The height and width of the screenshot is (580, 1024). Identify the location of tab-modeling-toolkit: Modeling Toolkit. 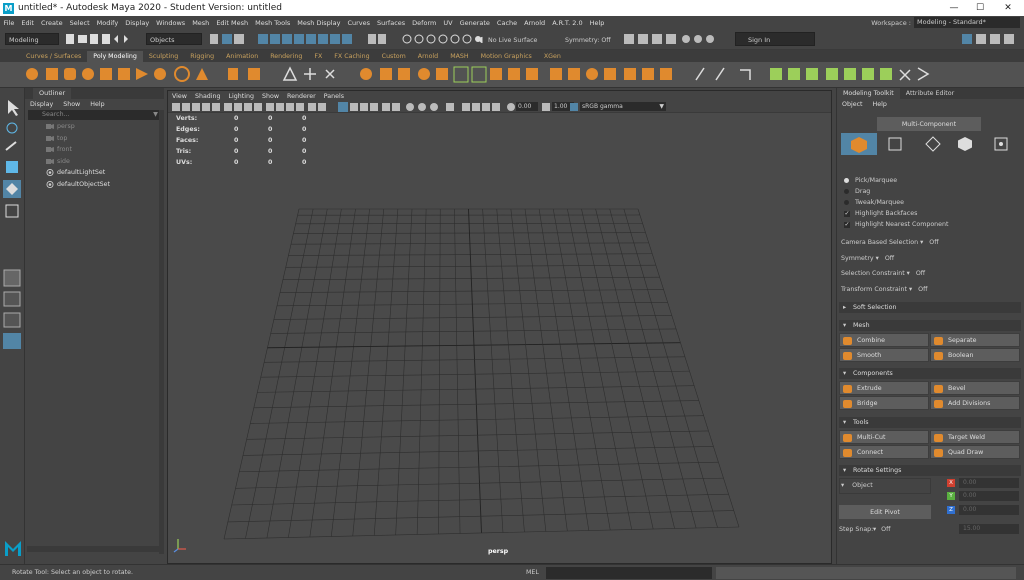
(868, 93).